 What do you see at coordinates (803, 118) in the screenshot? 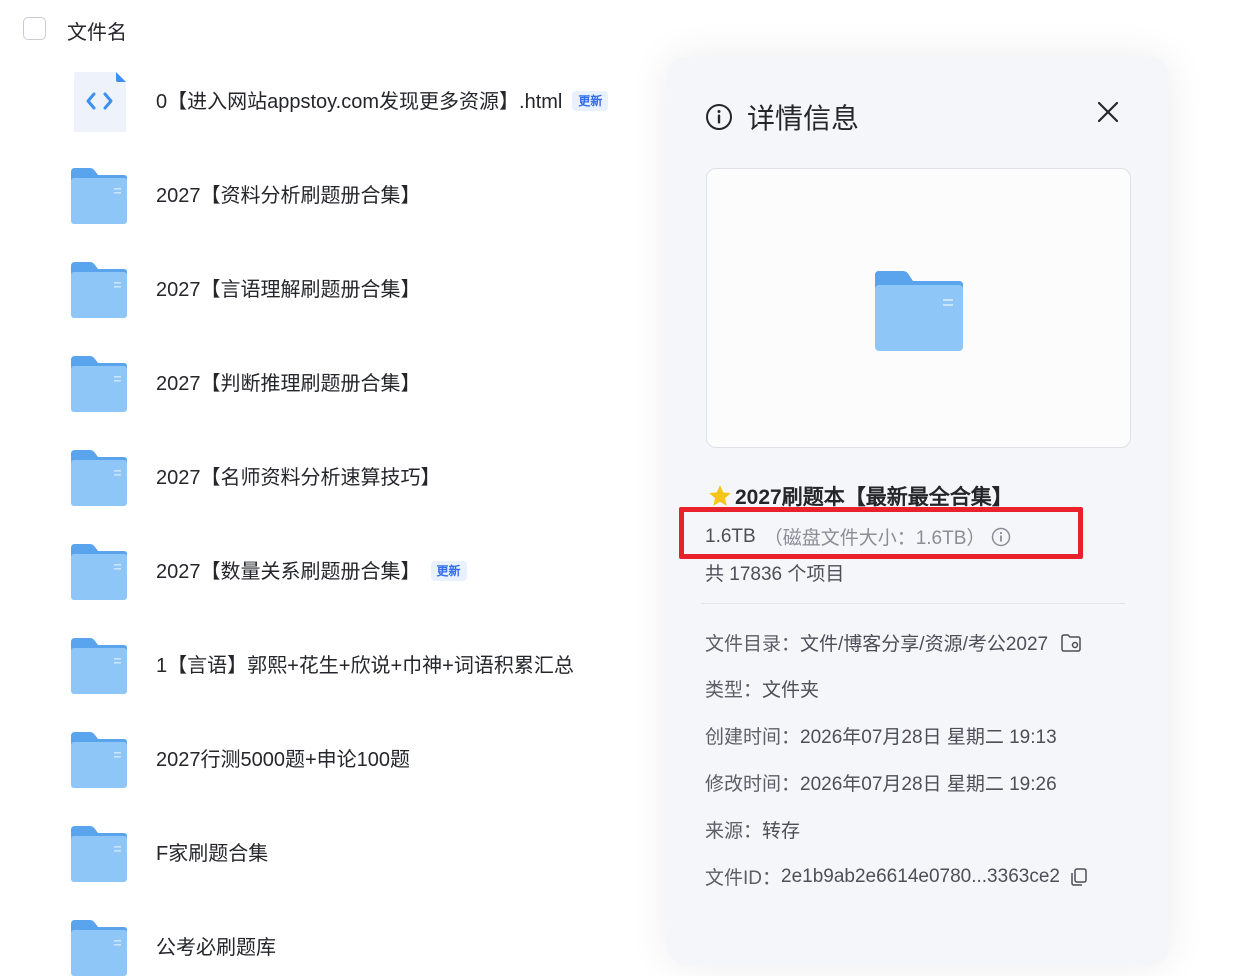
I see `panel-title: 详情信息` at bounding box center [803, 118].